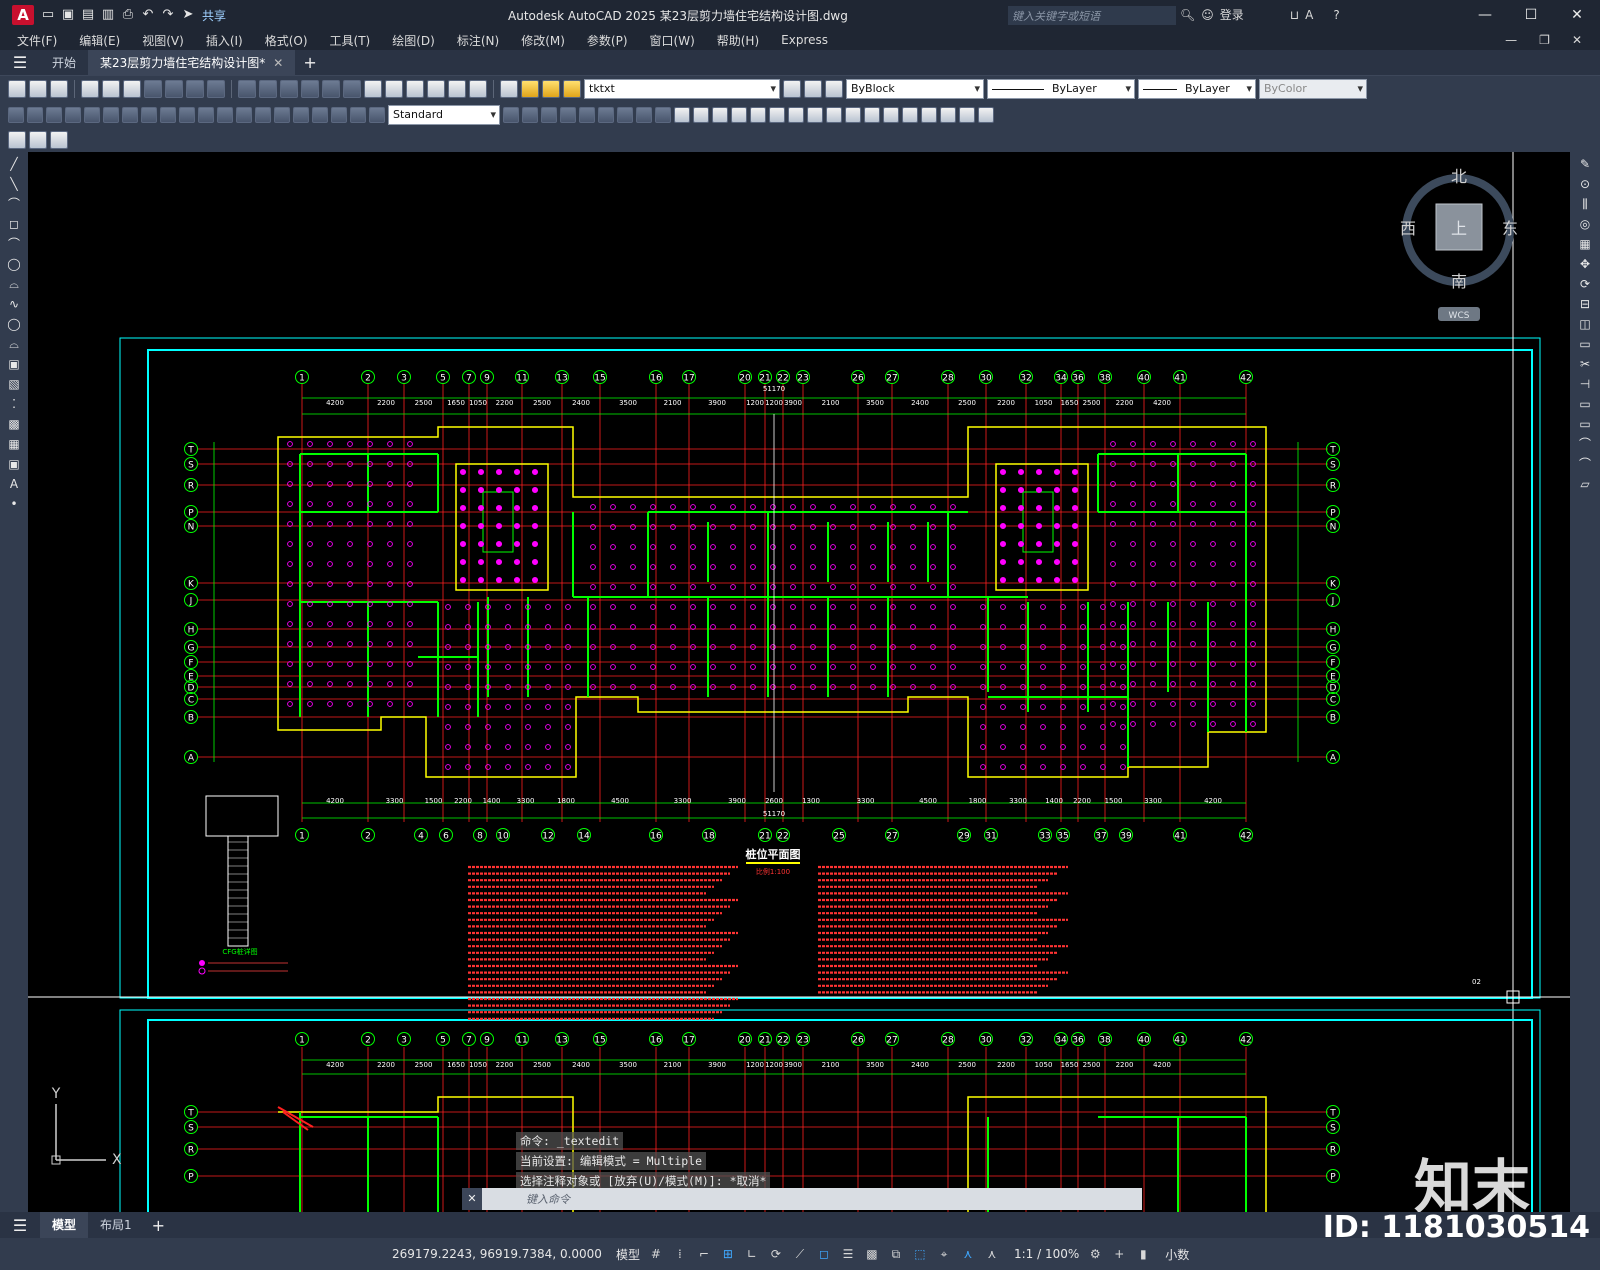  I want to click on lineweight-dropdown: ByLayer, so click(1197, 89).